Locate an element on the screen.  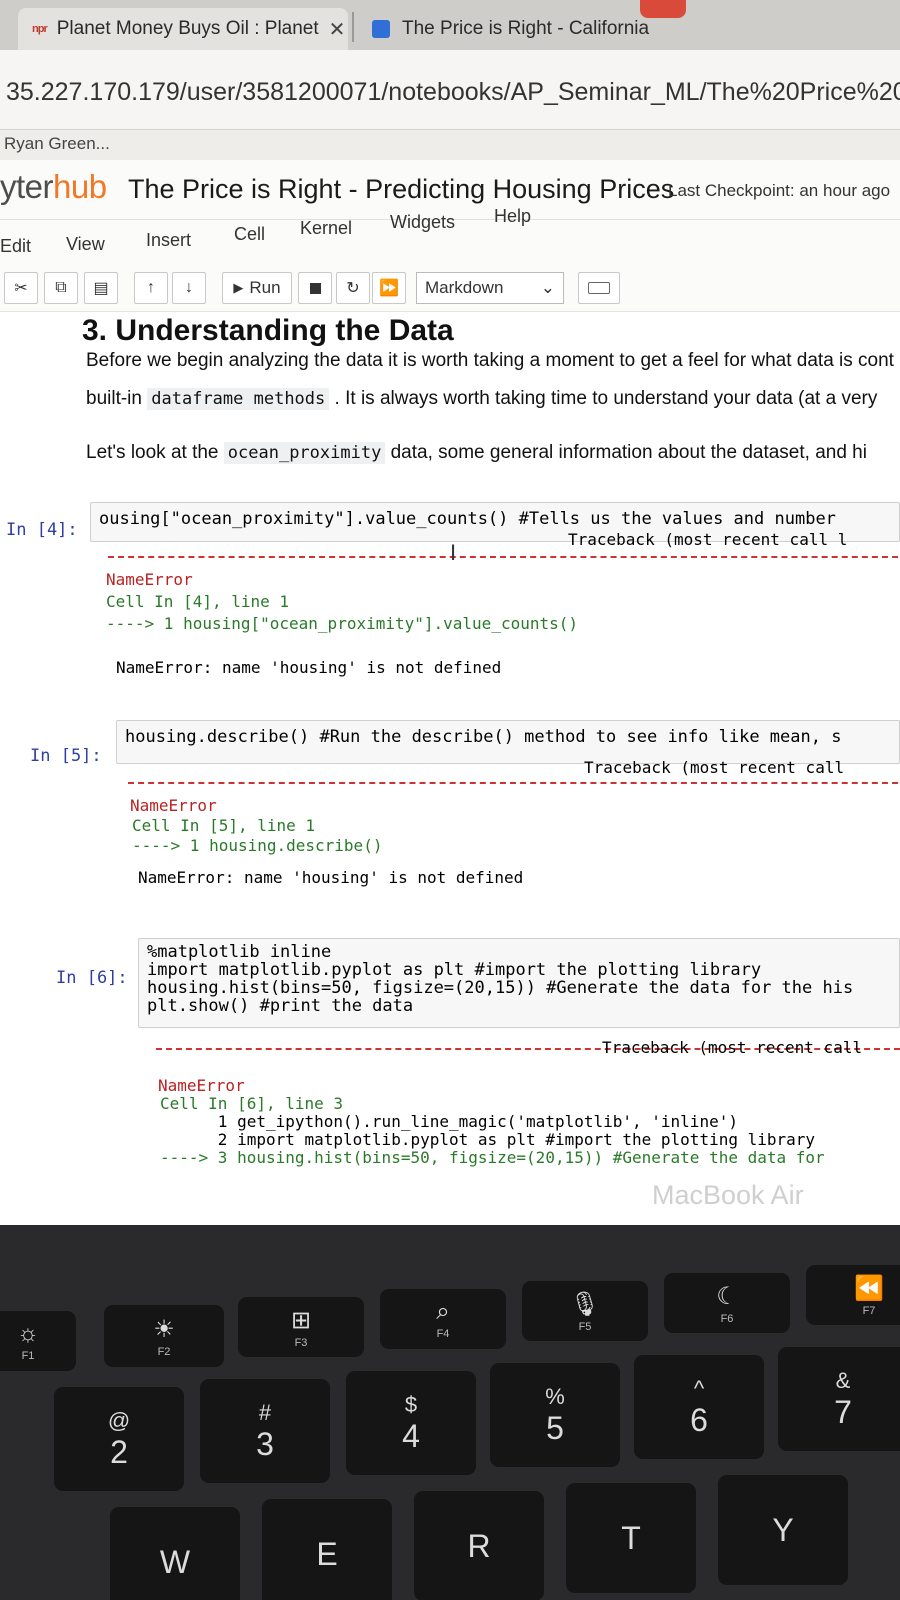
notebook-toolbar: ✂ ⧉ ▤ ↑ ↓ ▶ Run ↻ ⏩ Markdown ⌄ is located at coordinates (450, 289).